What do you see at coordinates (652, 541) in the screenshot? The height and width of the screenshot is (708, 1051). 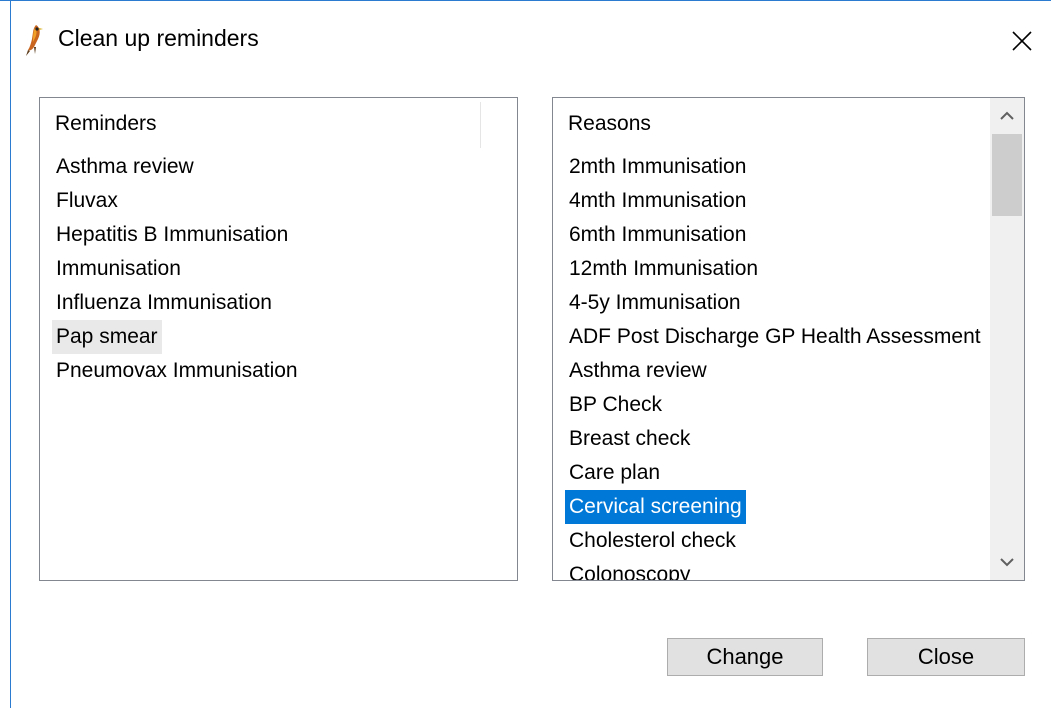 I see `list-item: Cholesterol check` at bounding box center [652, 541].